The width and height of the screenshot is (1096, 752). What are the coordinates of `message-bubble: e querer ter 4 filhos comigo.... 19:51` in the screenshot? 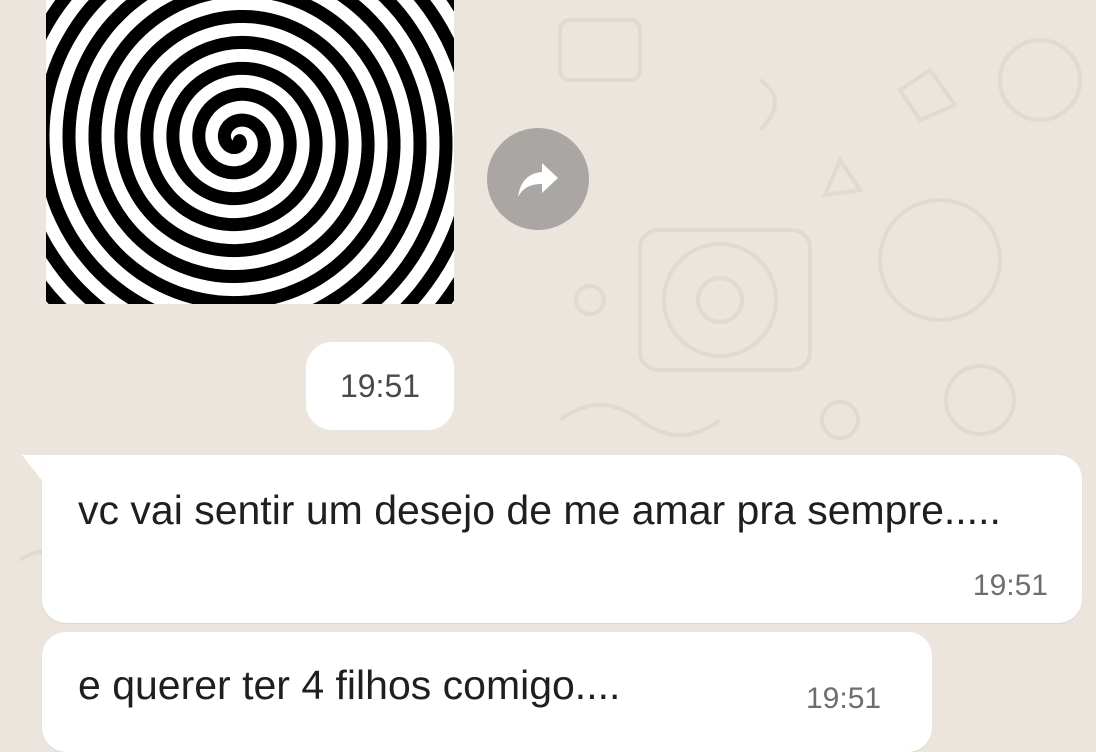 It's located at (487, 692).